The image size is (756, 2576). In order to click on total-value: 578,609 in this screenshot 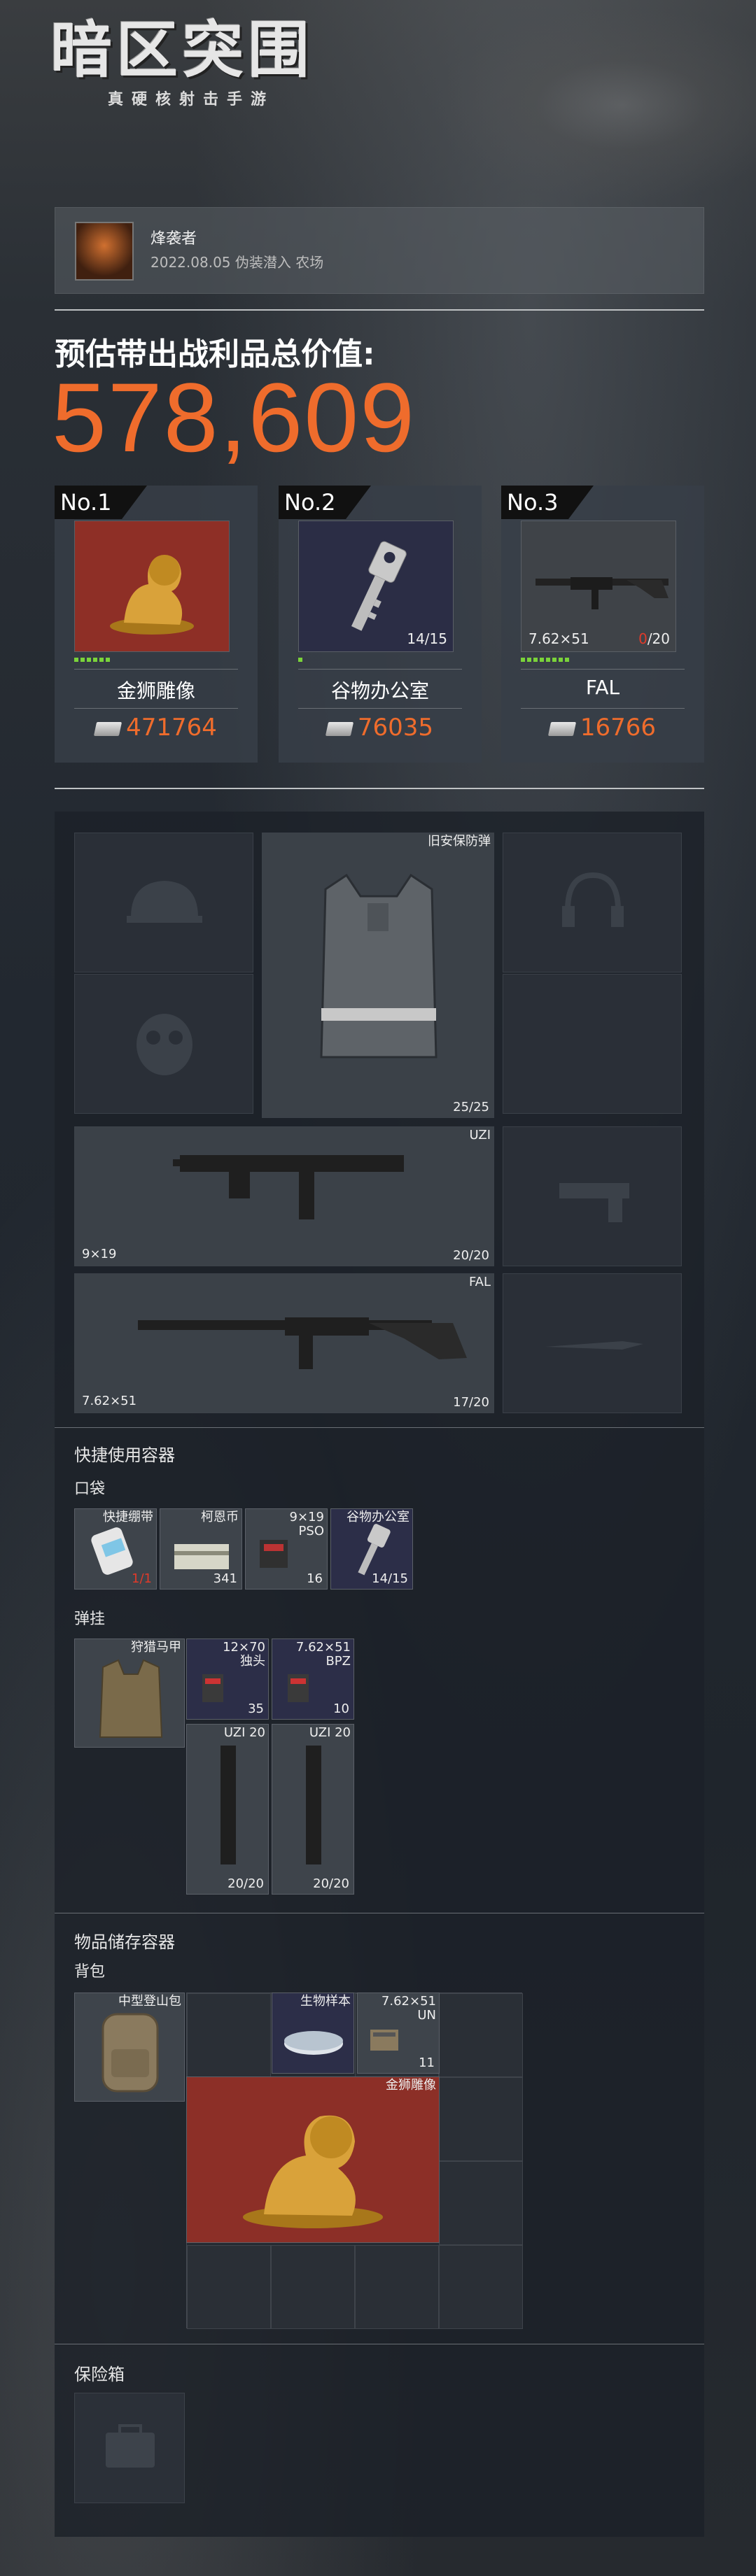, I will do `click(234, 417)`.